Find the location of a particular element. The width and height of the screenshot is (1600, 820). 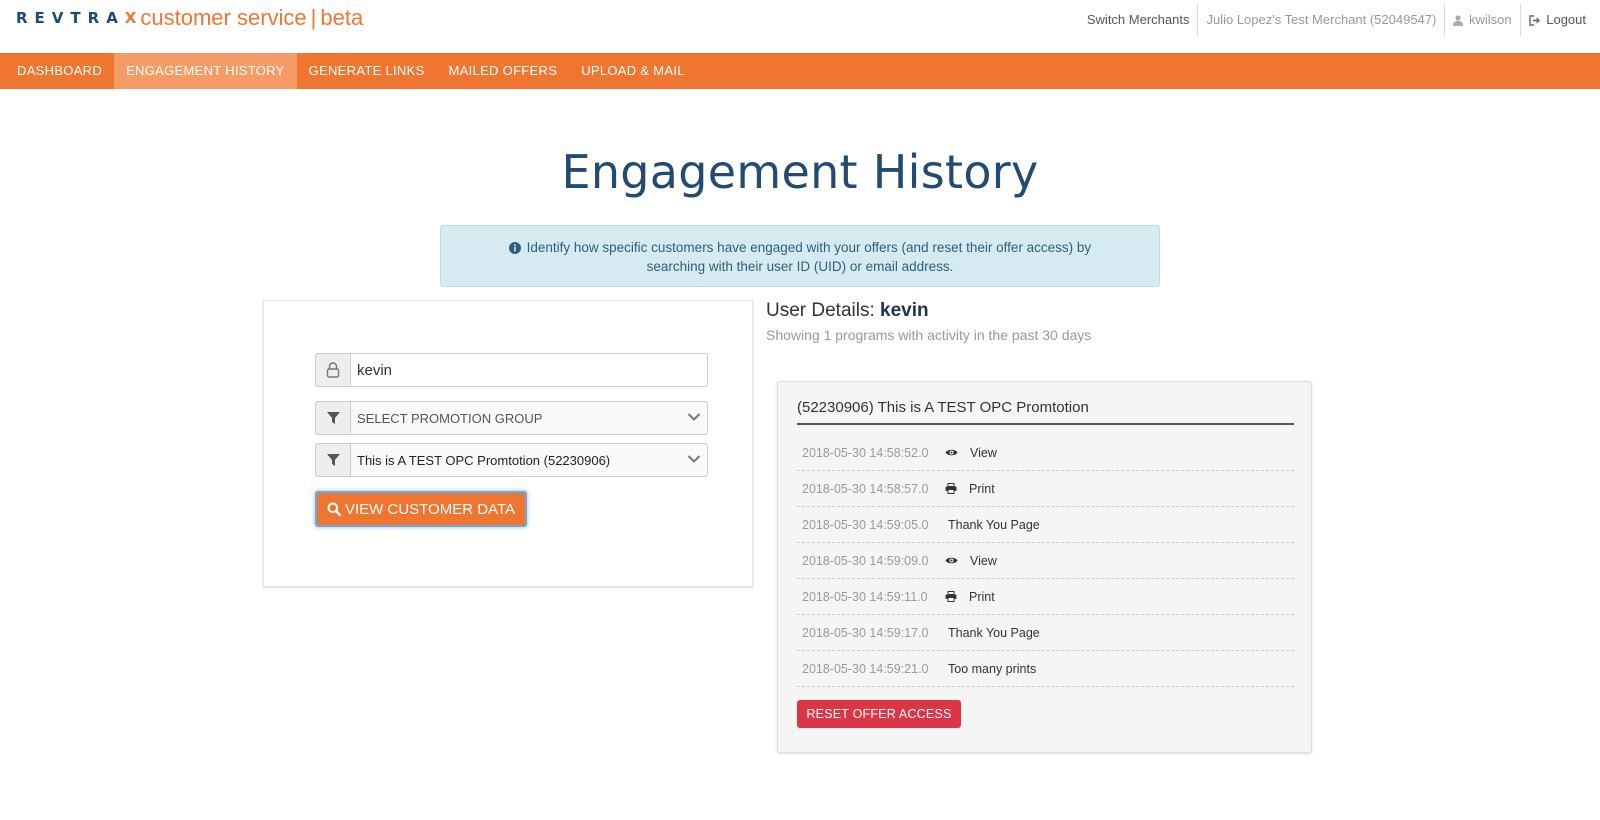

nav-dashboard: DASHBOARD is located at coordinates (59, 71).